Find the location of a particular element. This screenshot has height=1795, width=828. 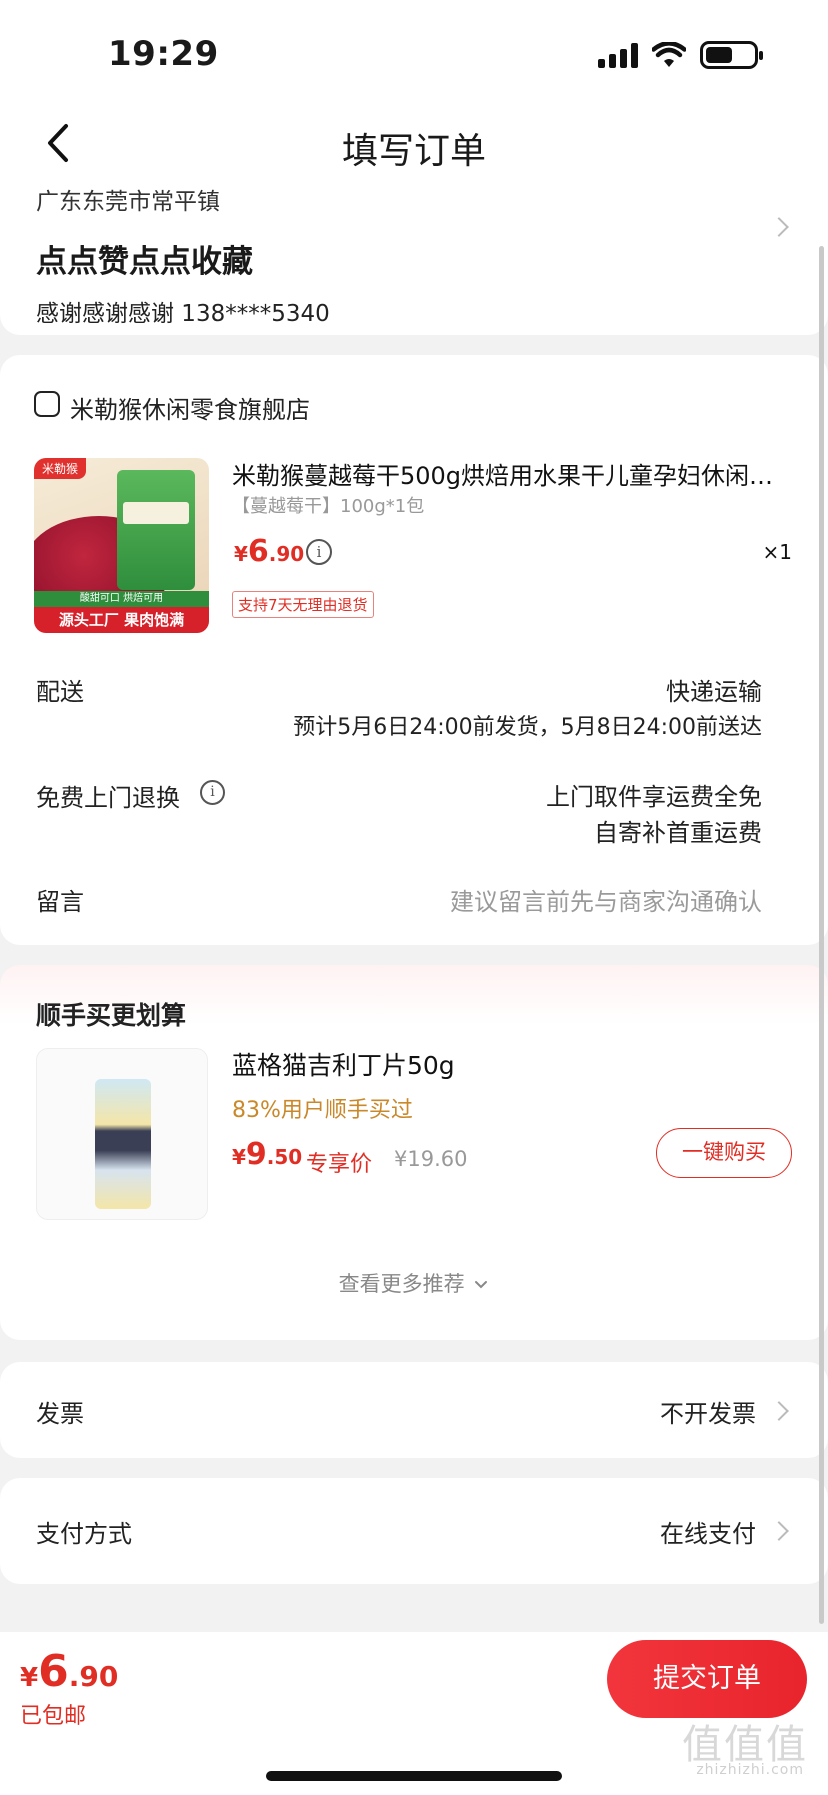

shipping-note: 已包邮 is located at coordinates (53, 1716).